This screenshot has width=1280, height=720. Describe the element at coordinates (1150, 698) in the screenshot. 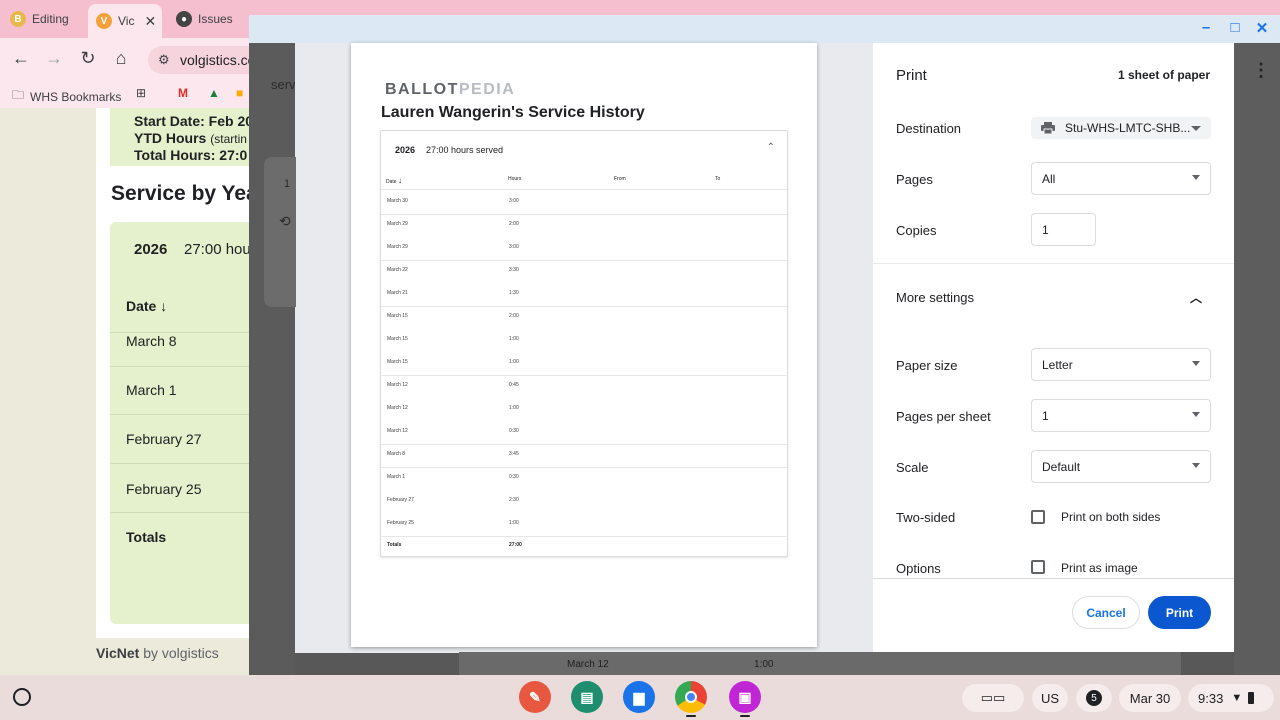

I see `date-display: Mar 30` at that location.